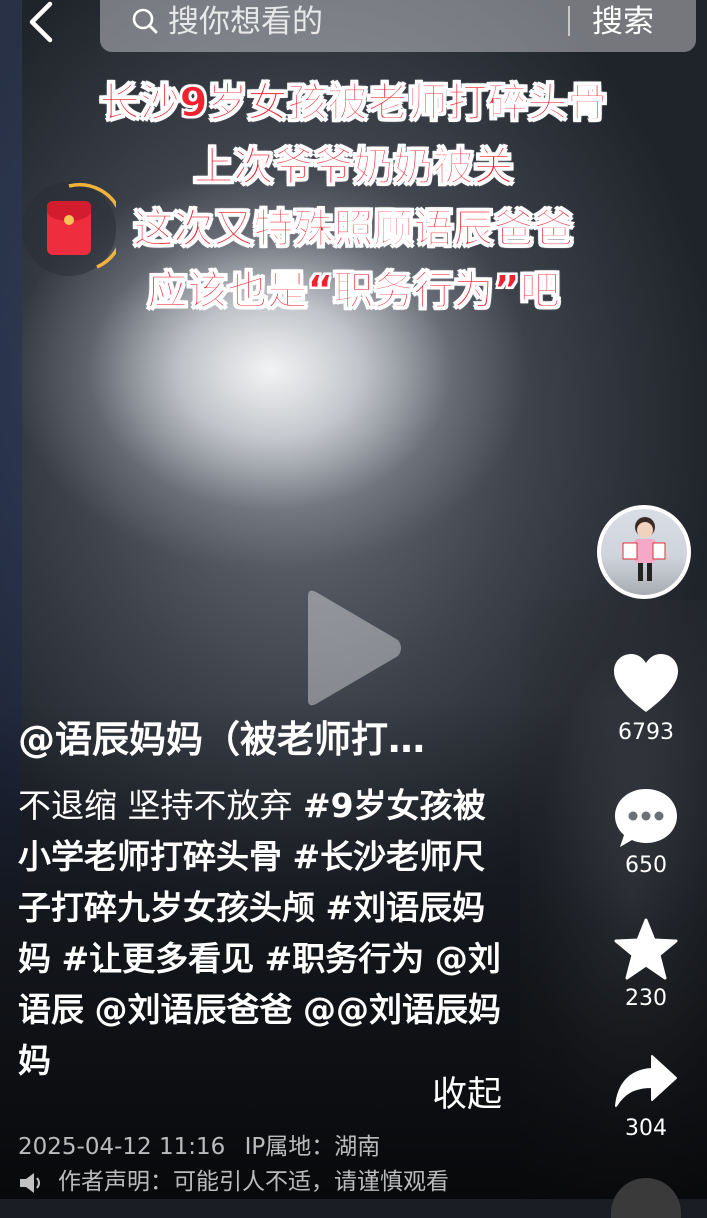 The width and height of the screenshot is (707, 1218). What do you see at coordinates (623, 22) in the screenshot?
I see `search-button: 搜索` at bounding box center [623, 22].